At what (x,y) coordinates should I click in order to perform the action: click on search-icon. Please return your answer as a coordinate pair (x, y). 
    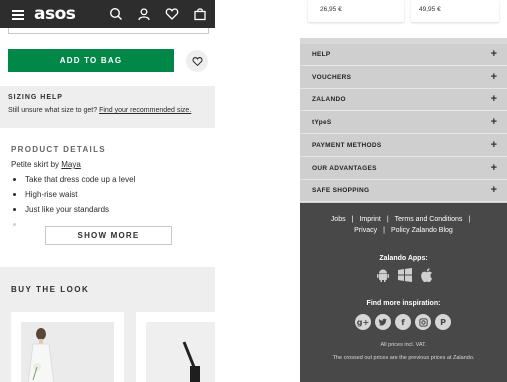
    Looking at the image, I should click on (116, 14).